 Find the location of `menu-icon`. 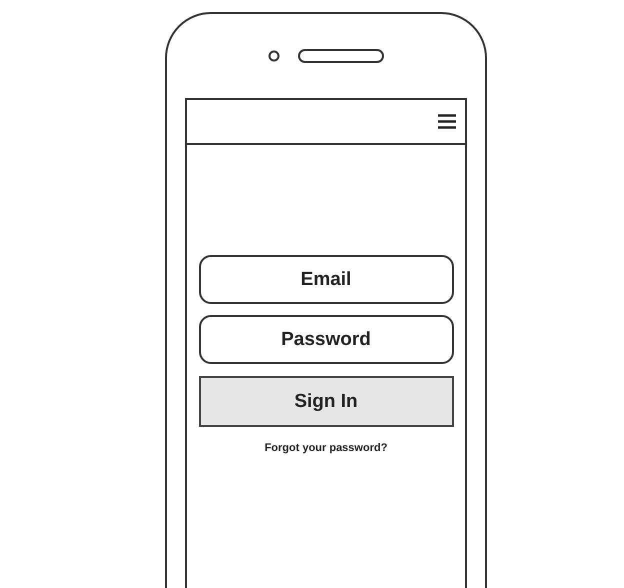

menu-icon is located at coordinates (447, 121).